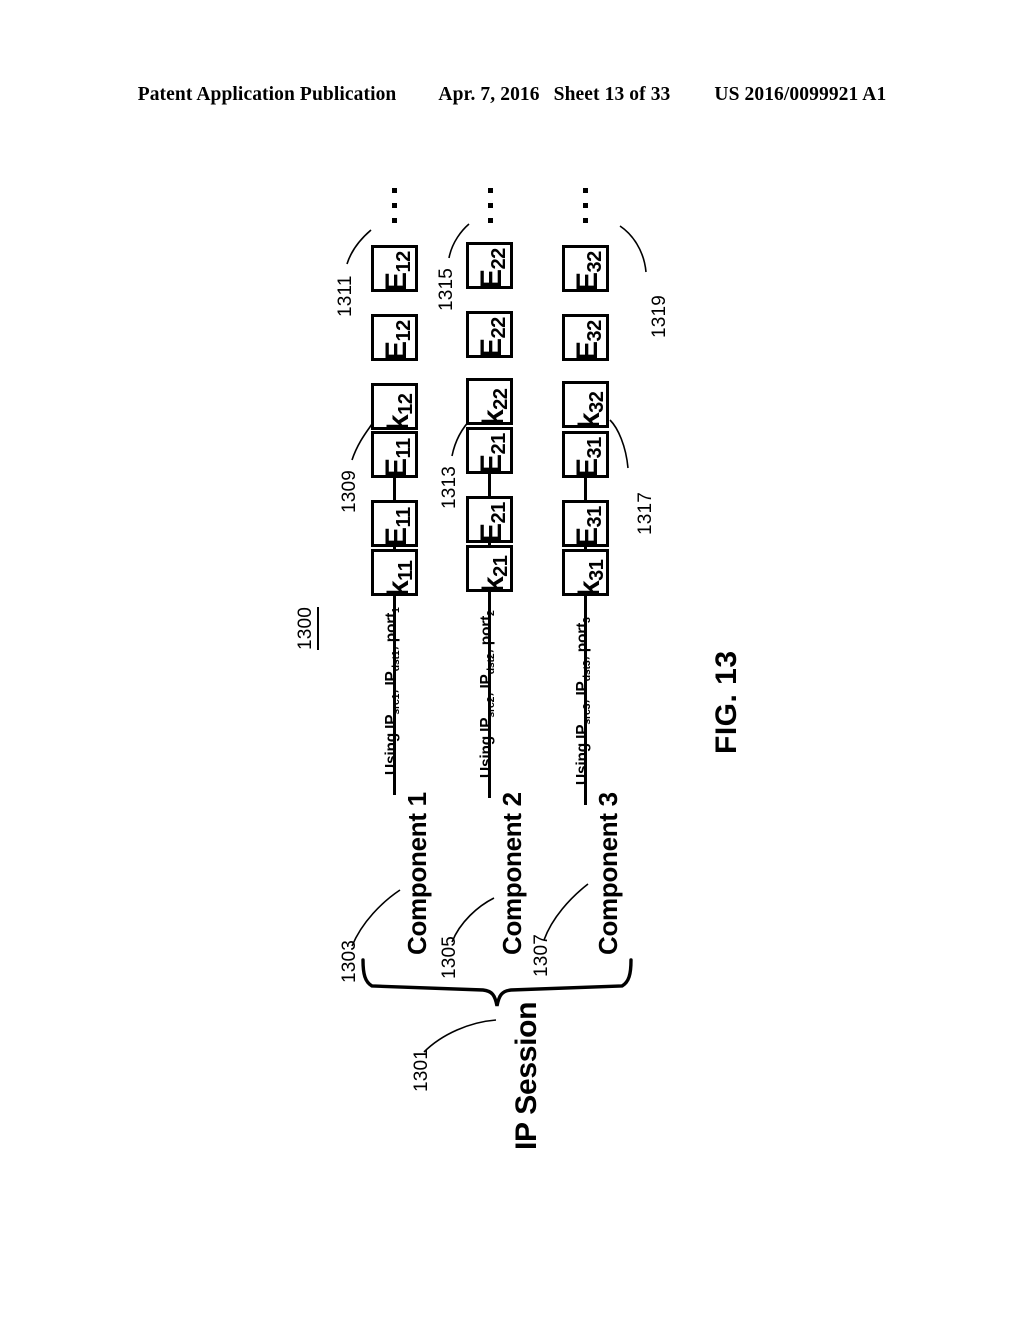 This screenshot has height=1320, width=1024. What do you see at coordinates (659, 316) in the screenshot?
I see `ref-number-1319: 1319` at bounding box center [659, 316].